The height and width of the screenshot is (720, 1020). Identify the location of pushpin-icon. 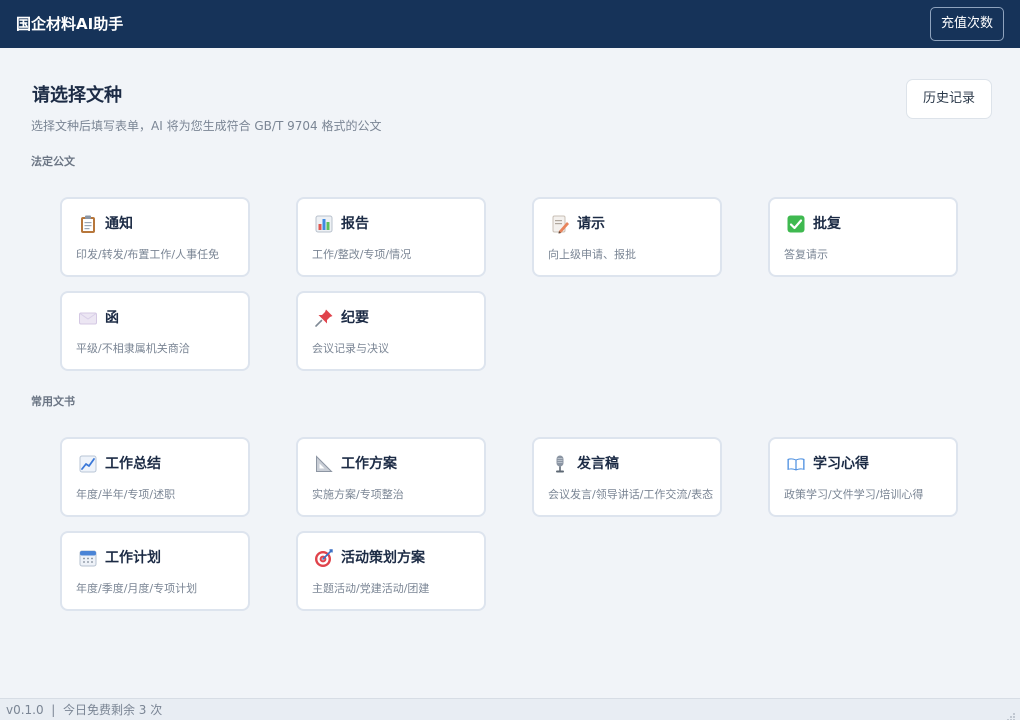
(324, 318).